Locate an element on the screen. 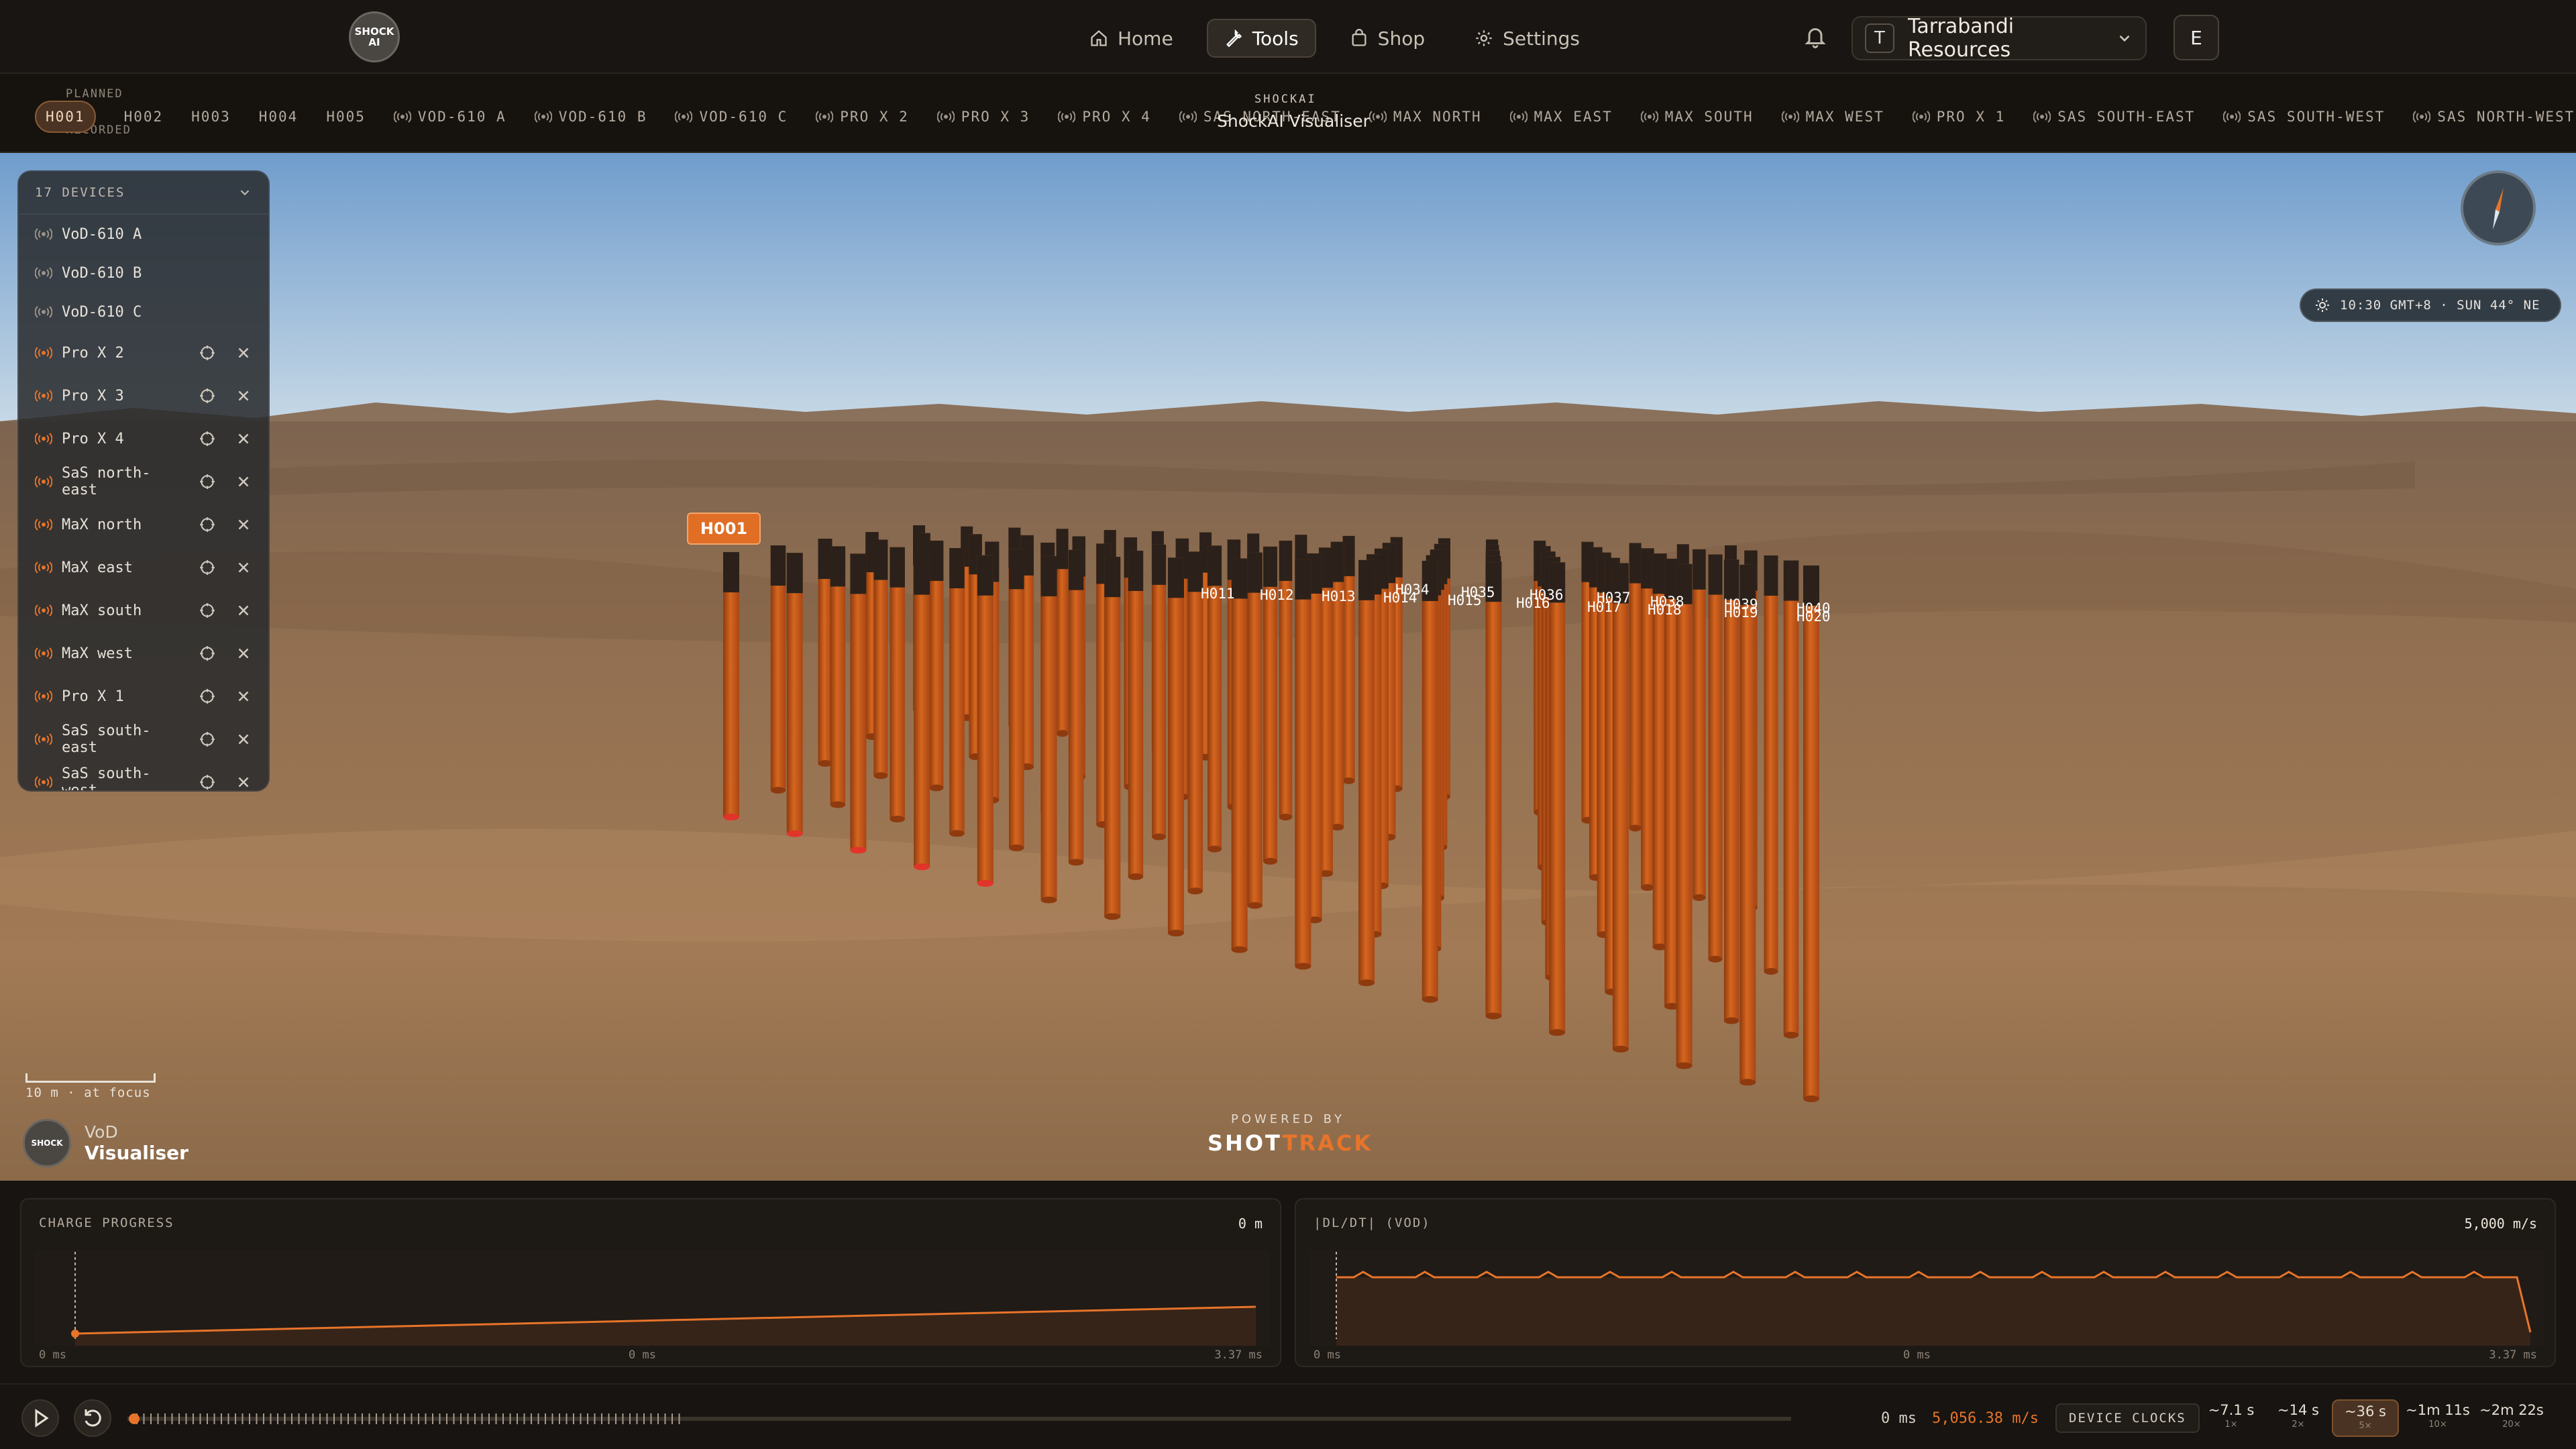  strip-item: SAS SOUTH-WEST is located at coordinates (2304, 117).